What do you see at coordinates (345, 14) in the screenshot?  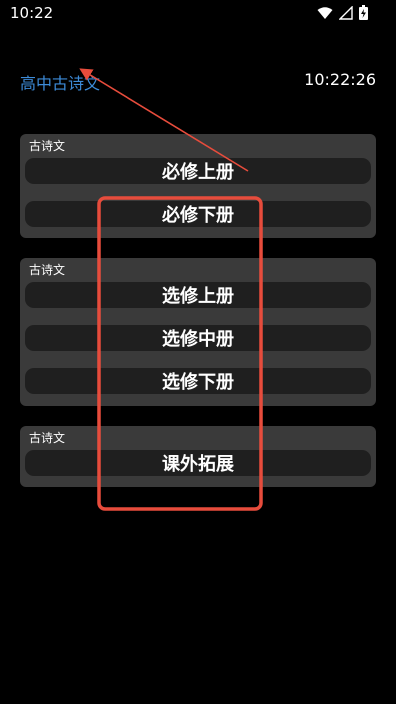 I see `signal-icon` at bounding box center [345, 14].